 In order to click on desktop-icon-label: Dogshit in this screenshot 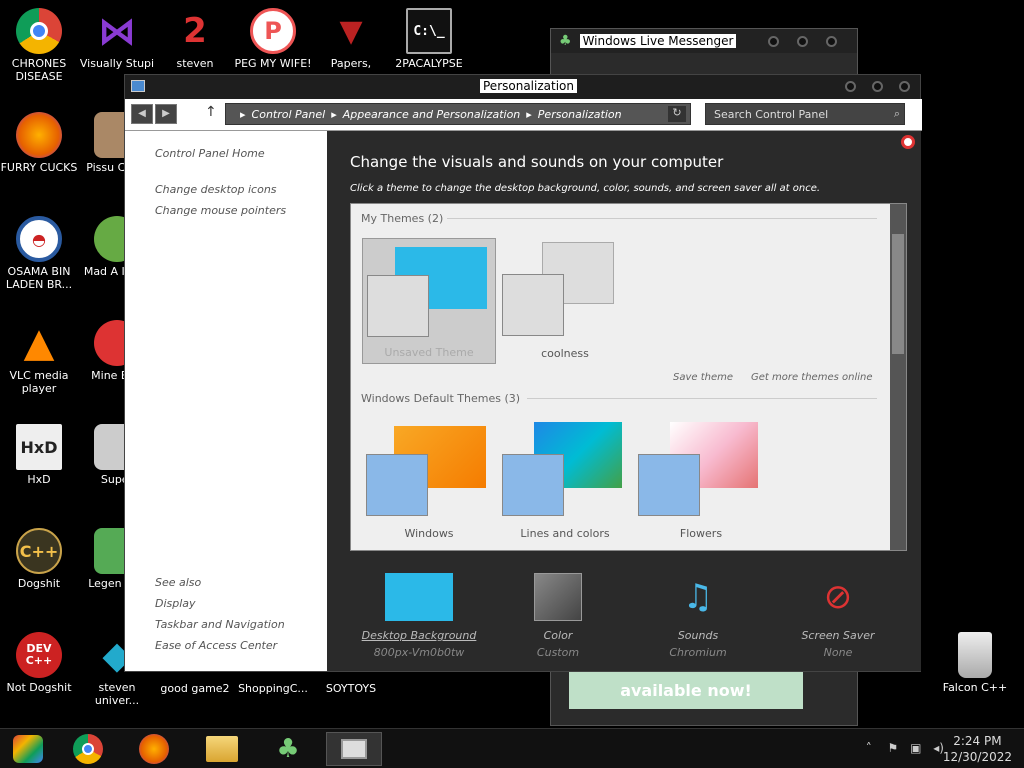, I will do `click(39, 583)`.